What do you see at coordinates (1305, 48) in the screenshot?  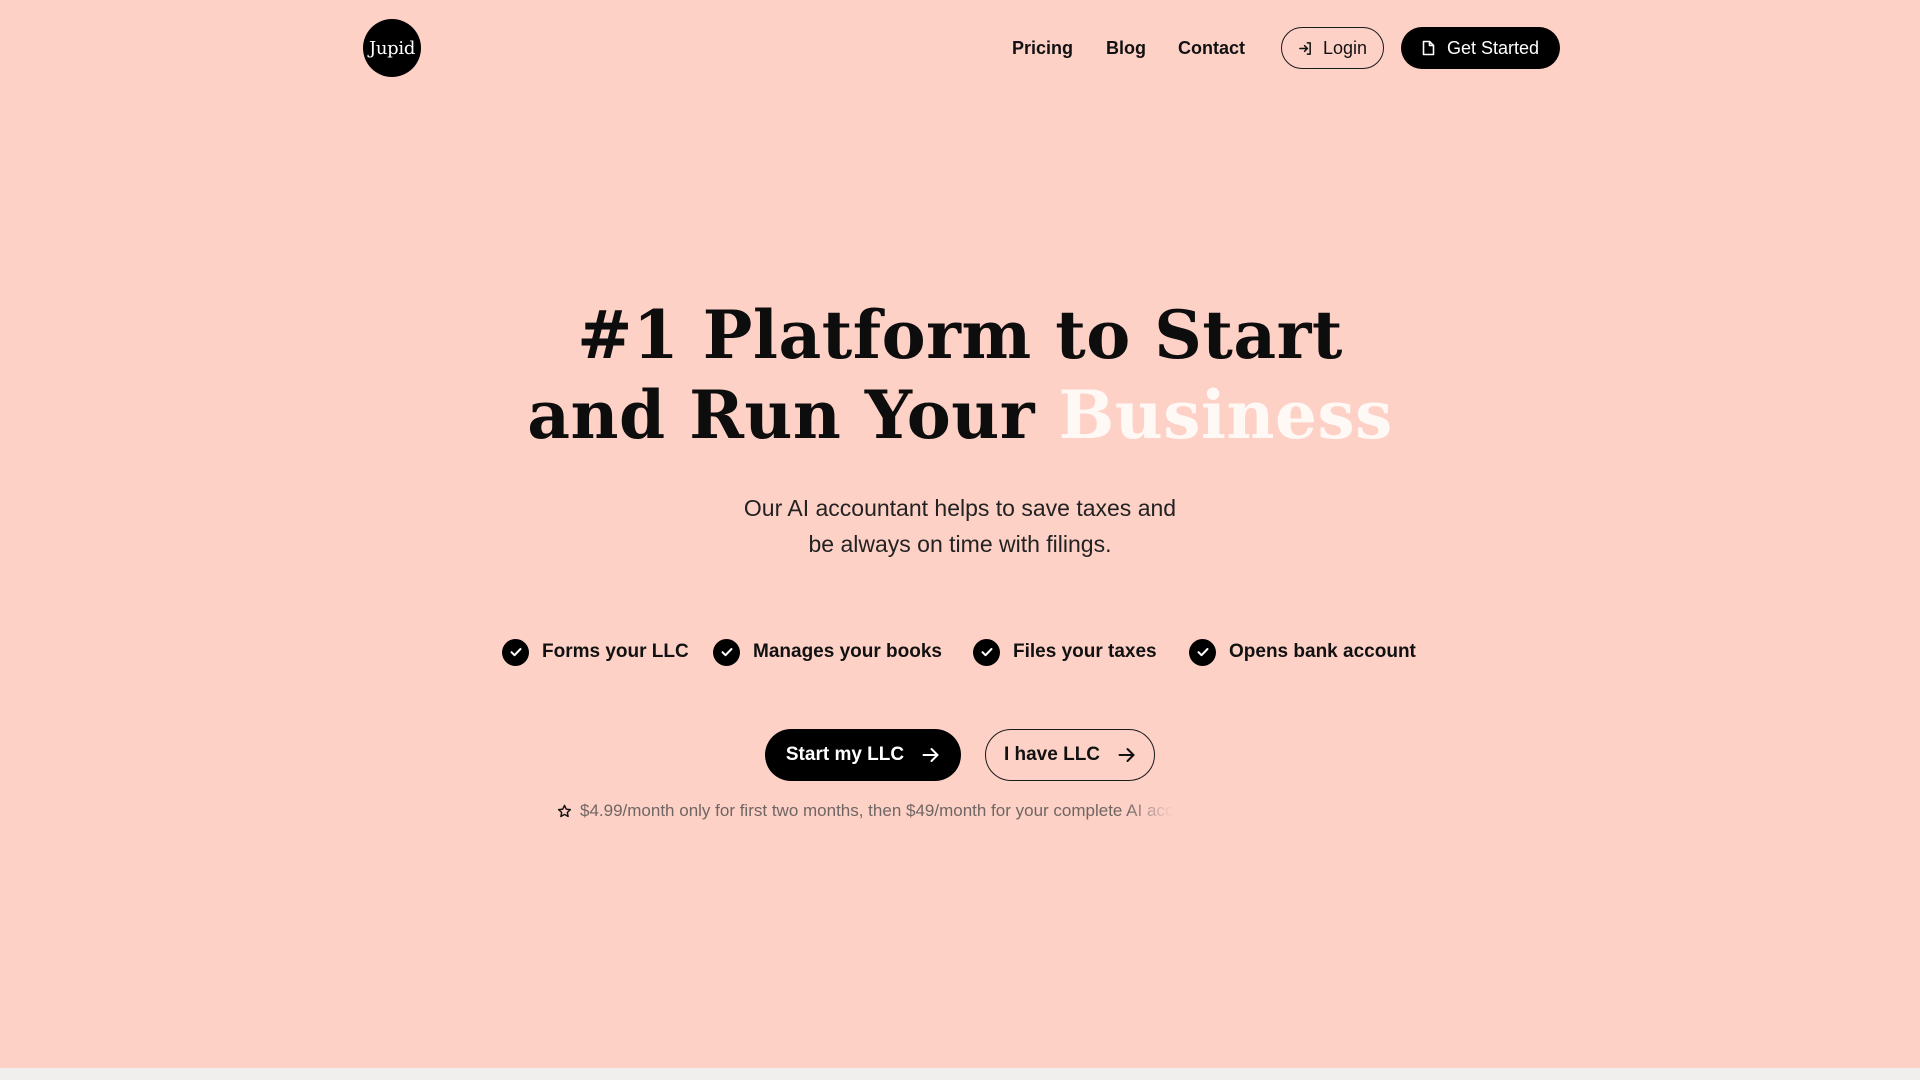 I see `login-icon` at bounding box center [1305, 48].